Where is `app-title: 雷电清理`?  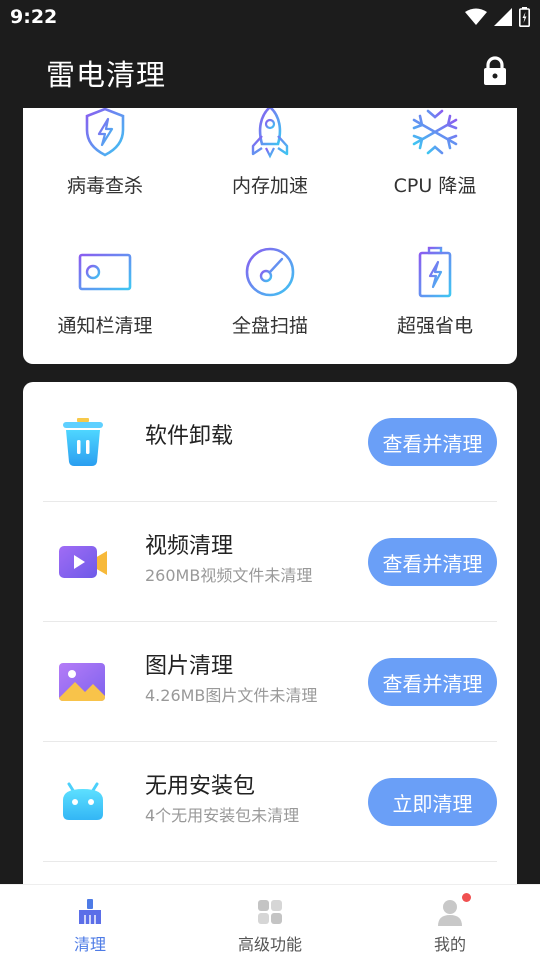 app-title: 雷电清理 is located at coordinates (106, 75).